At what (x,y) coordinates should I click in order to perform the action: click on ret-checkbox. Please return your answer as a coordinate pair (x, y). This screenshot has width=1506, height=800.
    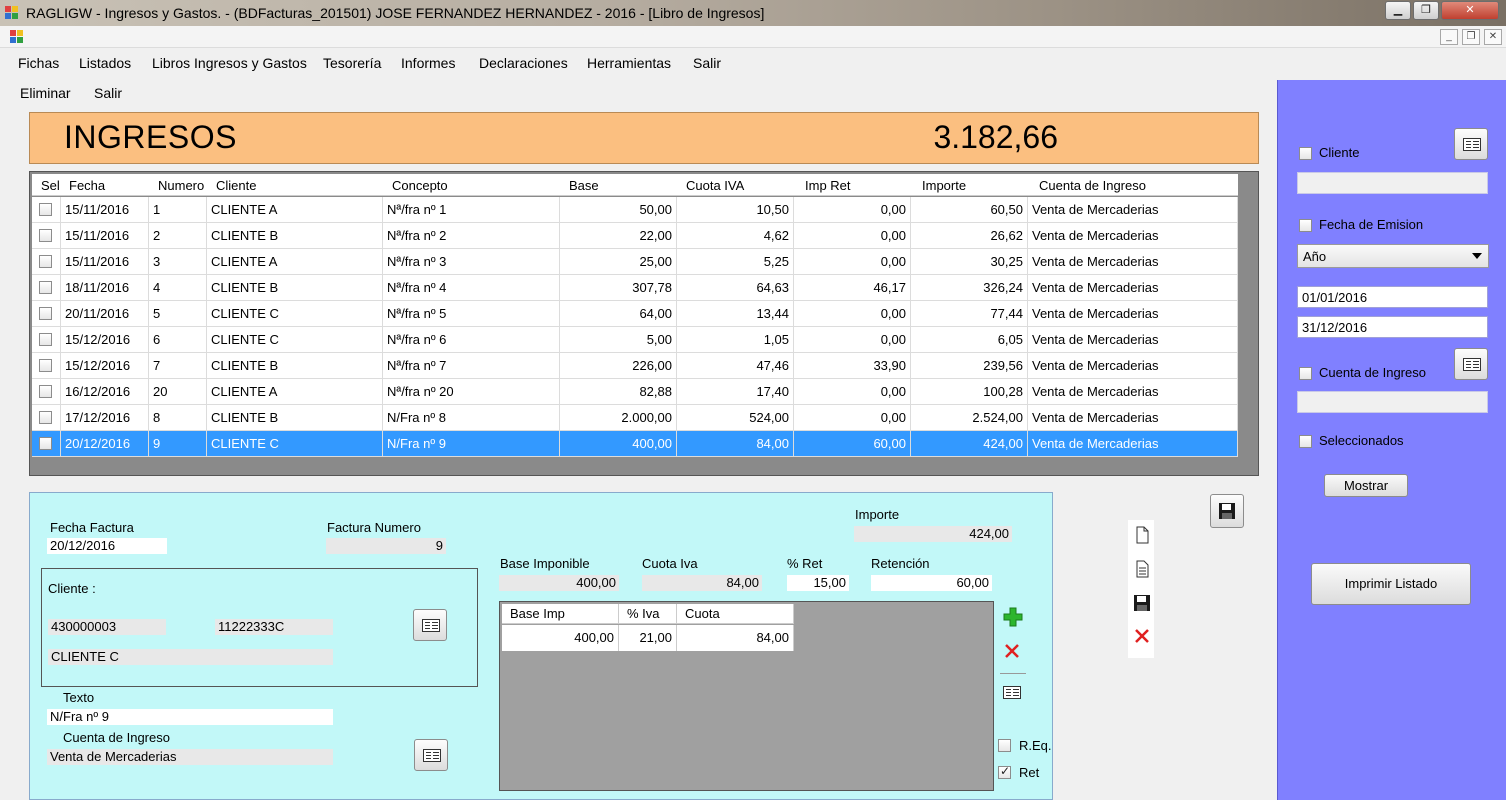
    Looking at the image, I should click on (1004, 771).